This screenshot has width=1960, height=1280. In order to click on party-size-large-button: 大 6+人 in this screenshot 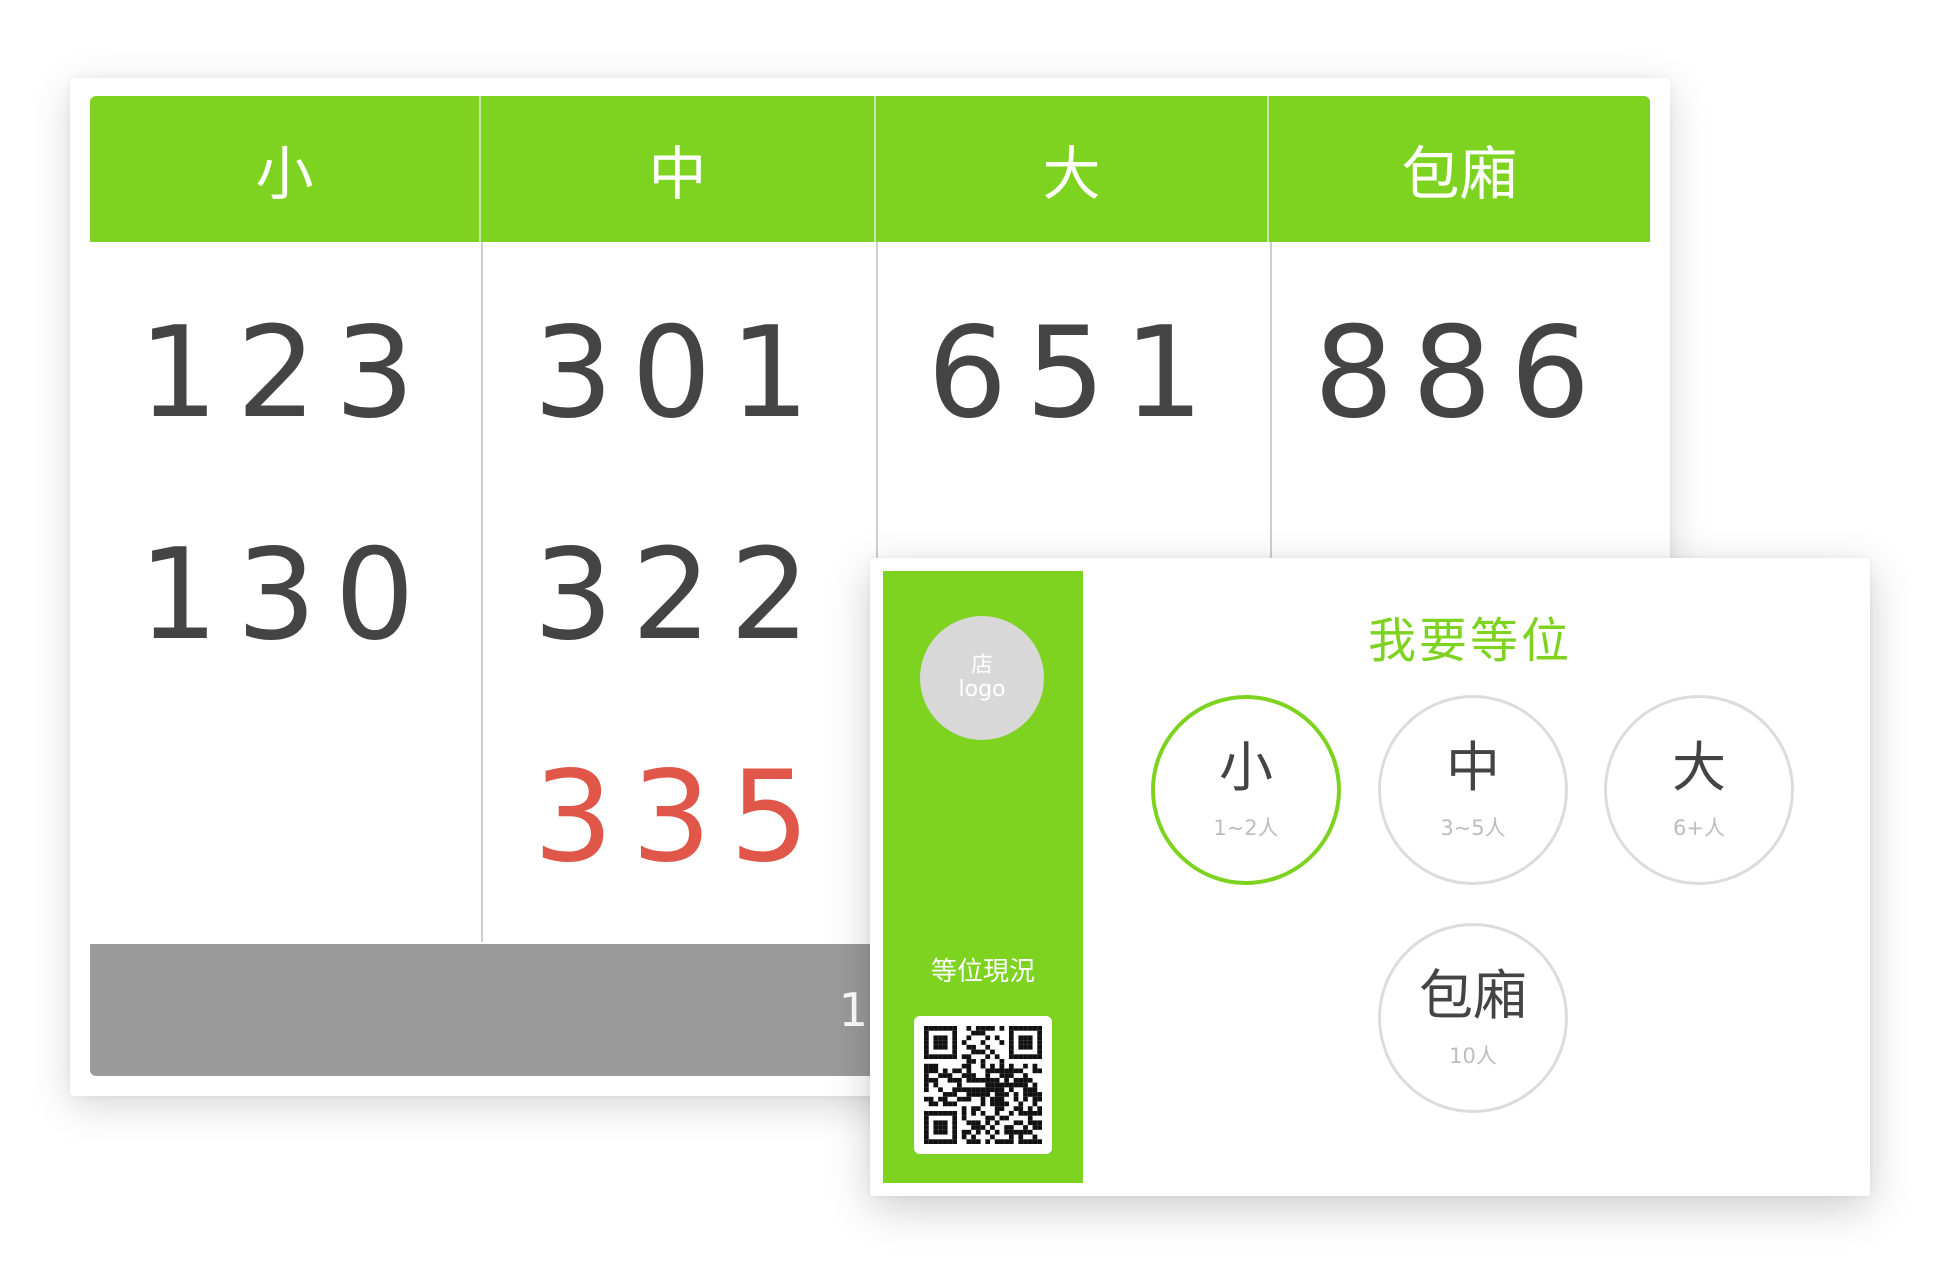, I will do `click(1699, 790)`.